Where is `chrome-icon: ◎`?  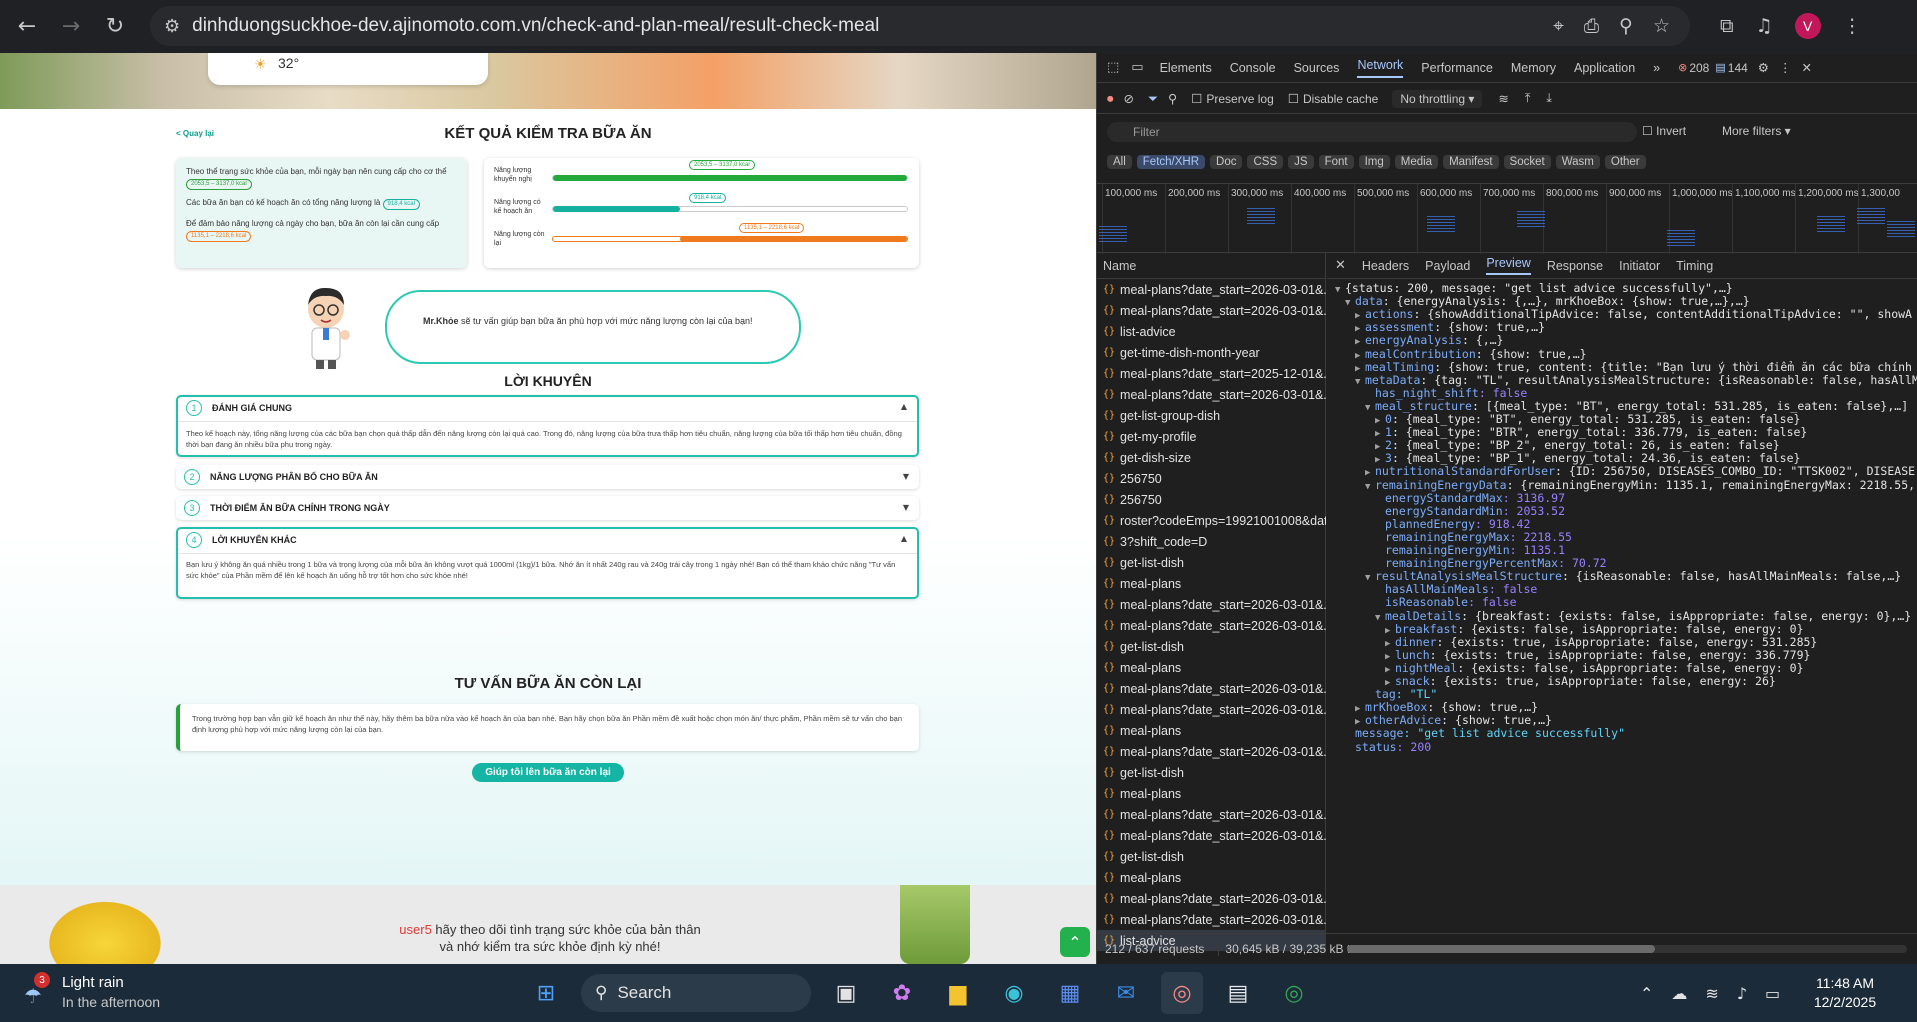
chrome-icon: ◎ is located at coordinates (1182, 993).